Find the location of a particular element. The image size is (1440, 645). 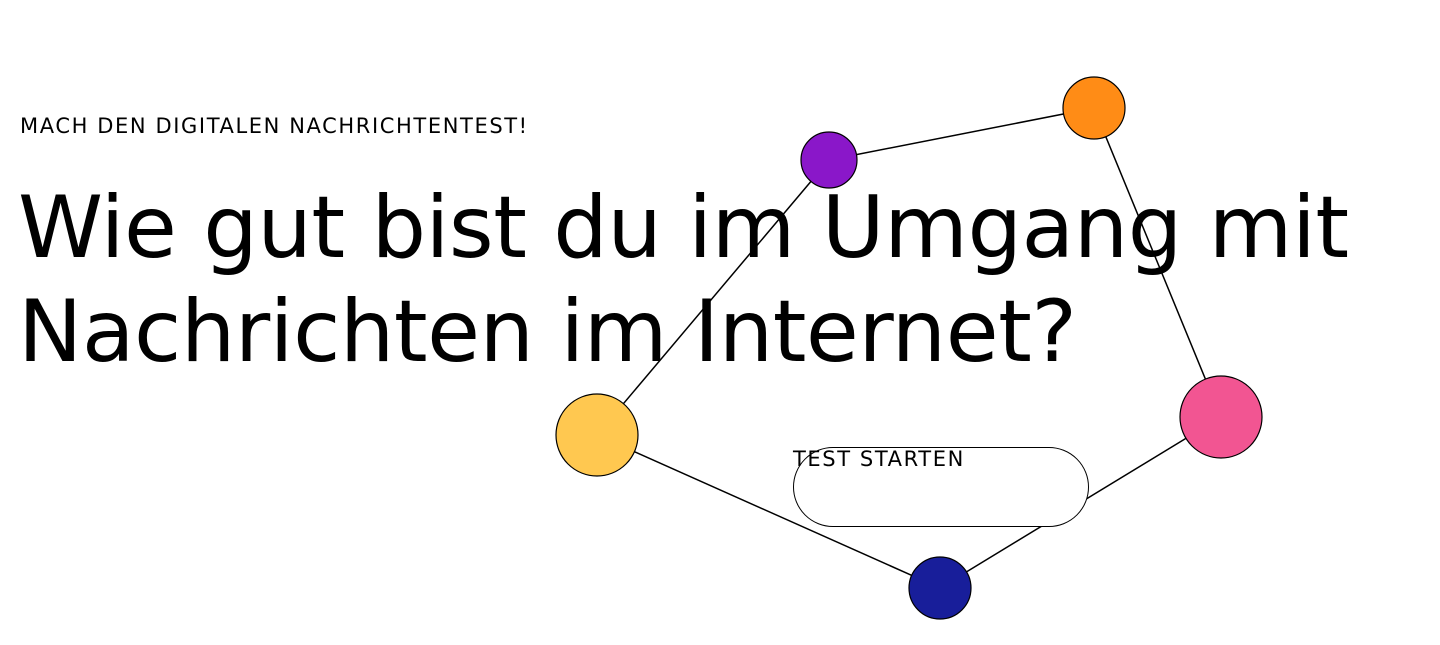

connector-purple-orange is located at coordinates (961, 134).